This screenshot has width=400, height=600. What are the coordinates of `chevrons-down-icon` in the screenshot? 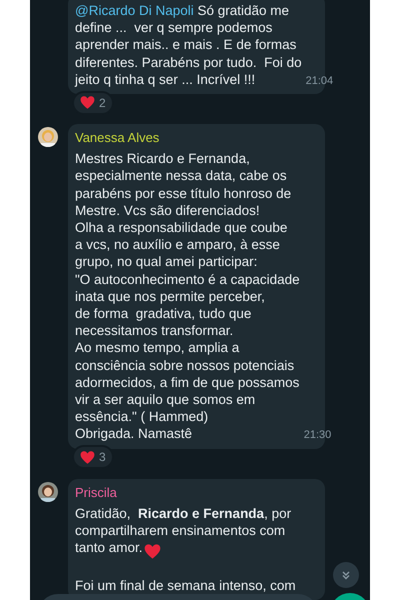 It's located at (346, 575).